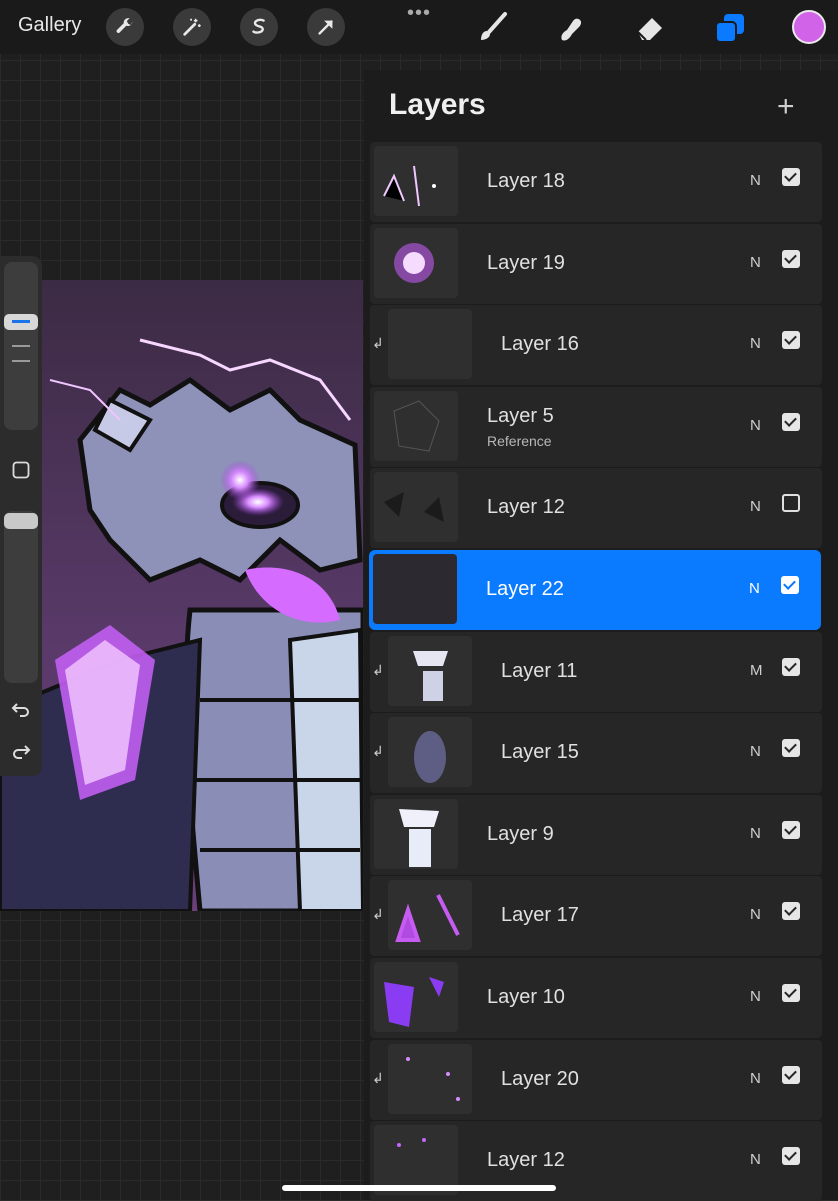 The image size is (838, 1201). Describe the element at coordinates (519, 440) in the screenshot. I see `layer-reference-label: Reference` at that location.